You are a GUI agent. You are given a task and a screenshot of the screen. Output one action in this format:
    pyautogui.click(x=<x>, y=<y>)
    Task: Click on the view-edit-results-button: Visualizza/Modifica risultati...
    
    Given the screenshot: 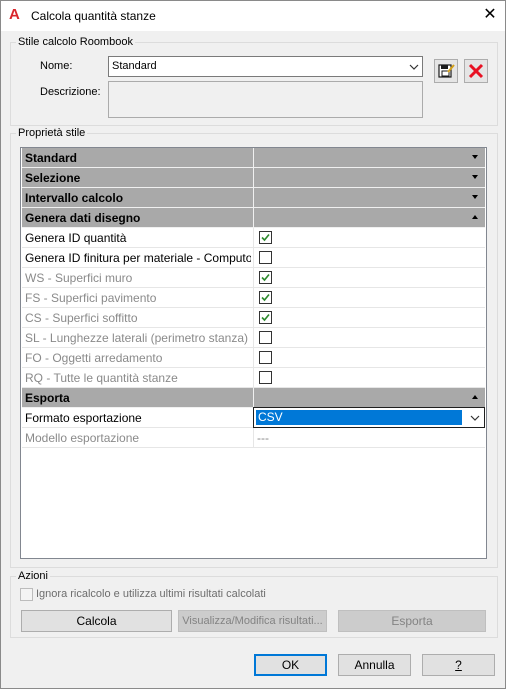 What is the action you would take?
    pyautogui.click(x=252, y=621)
    